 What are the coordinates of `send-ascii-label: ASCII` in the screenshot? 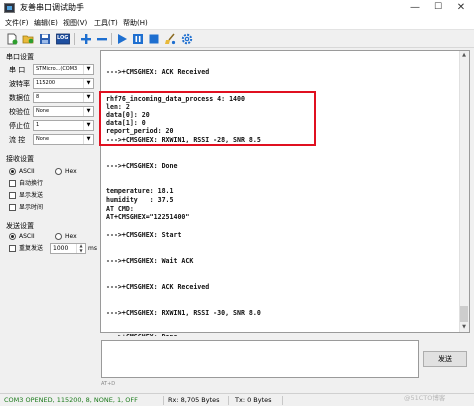 It's located at (27, 236).